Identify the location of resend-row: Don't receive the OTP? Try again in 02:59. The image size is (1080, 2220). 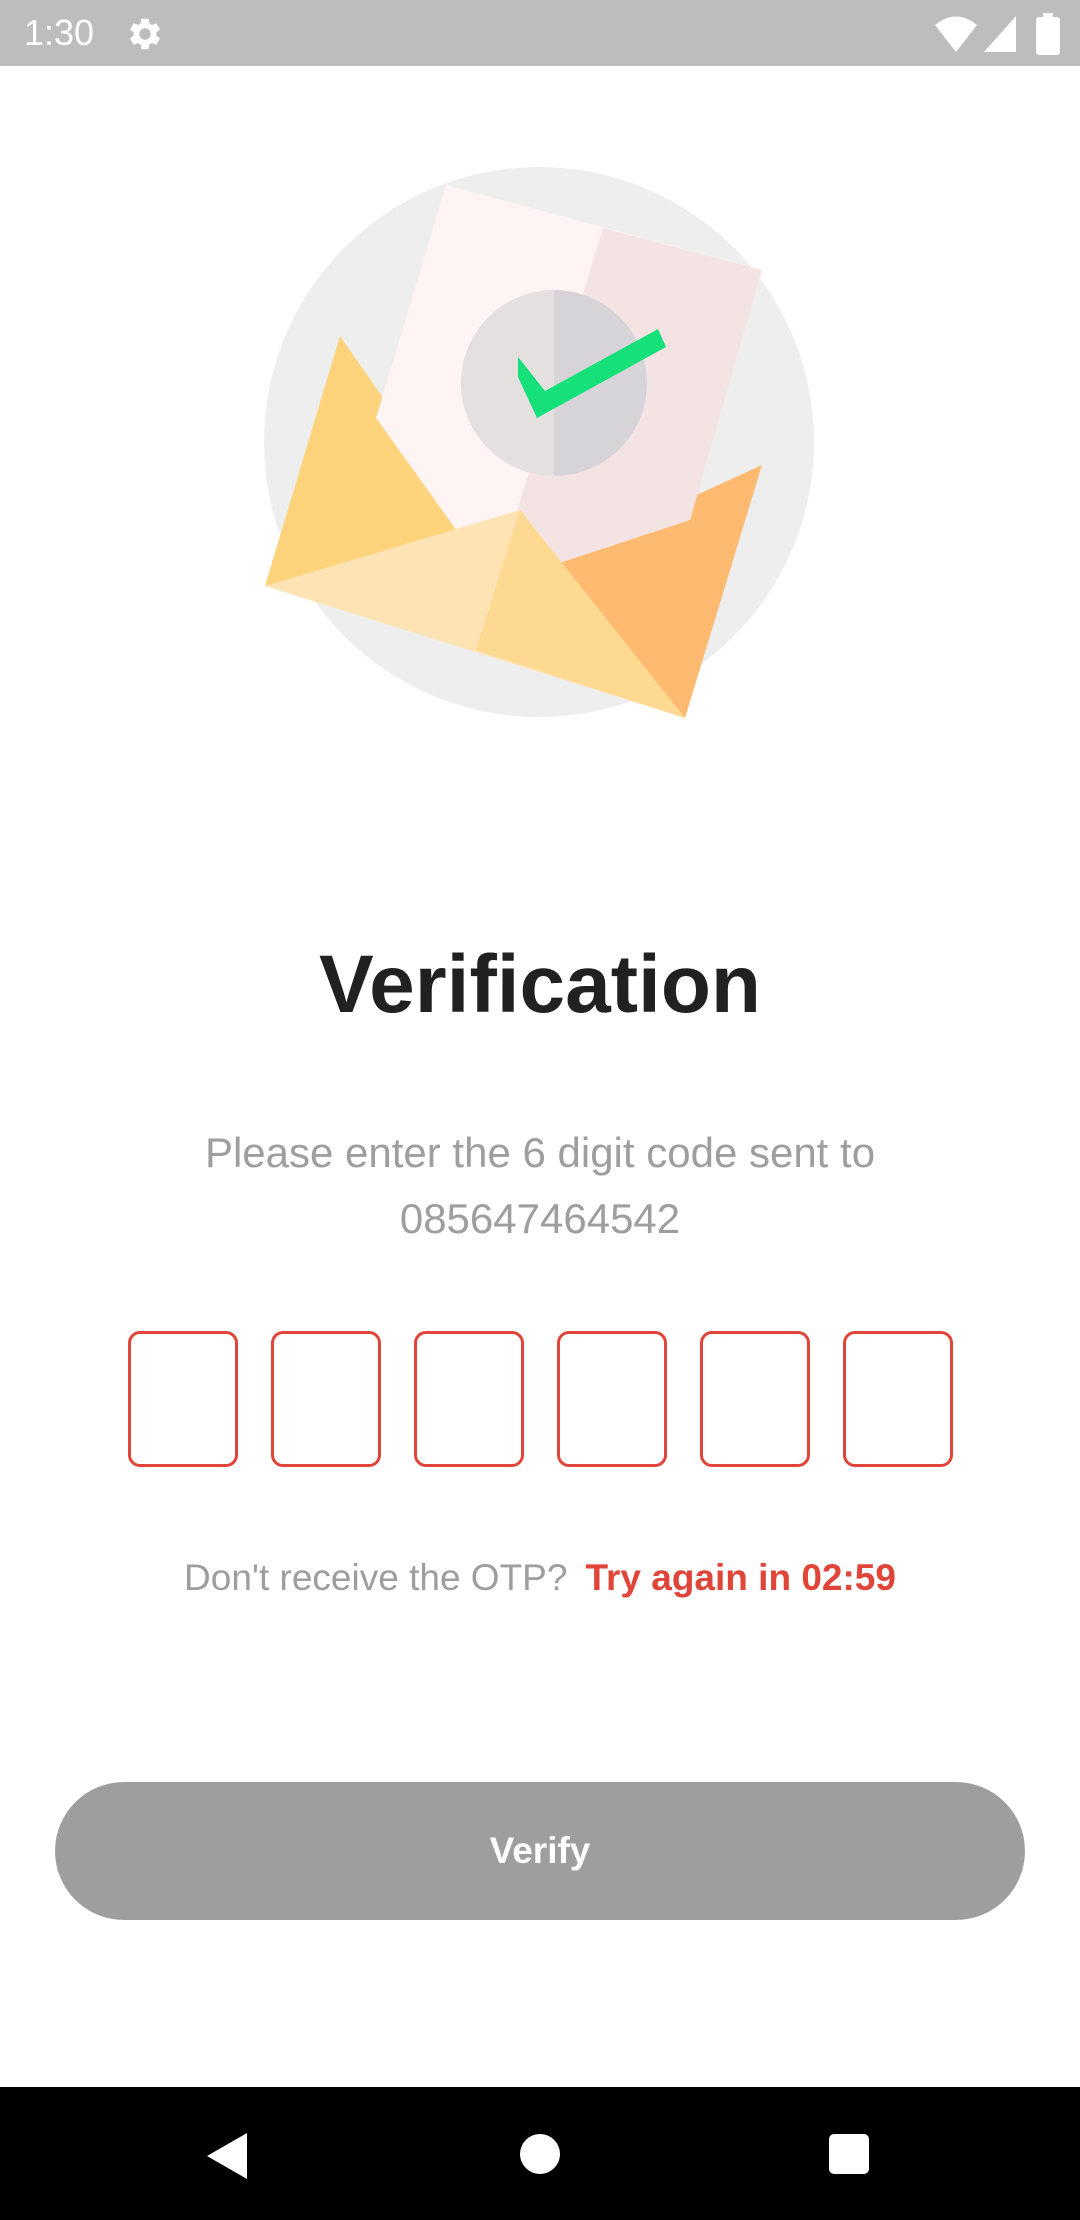
(540, 1578).